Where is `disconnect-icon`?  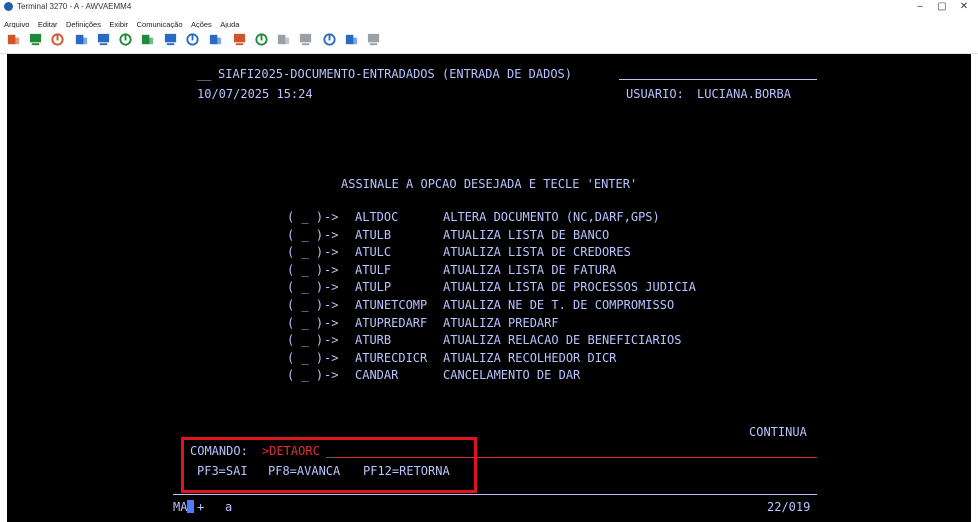
disconnect-icon is located at coordinates (35, 39).